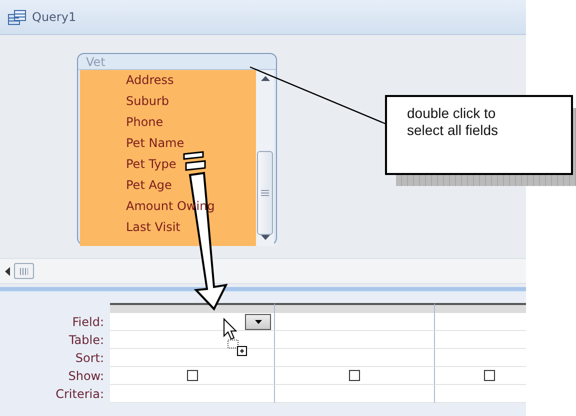  I want to click on query-icon, so click(17, 17).